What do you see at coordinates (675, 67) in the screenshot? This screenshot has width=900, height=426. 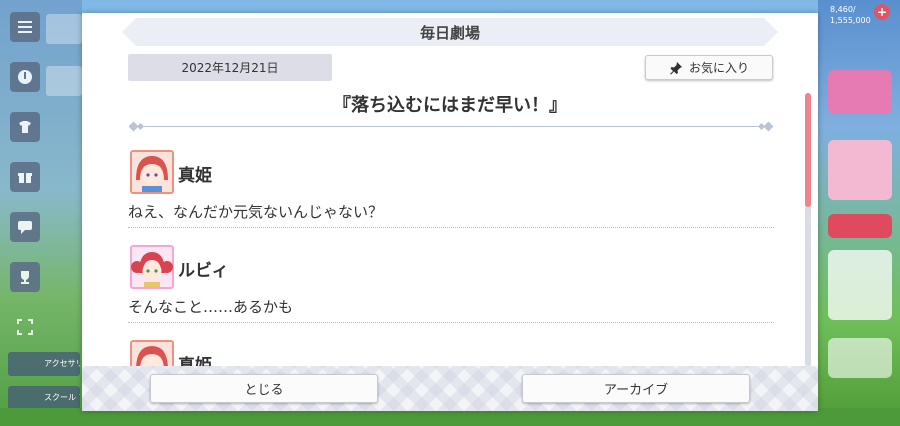 I see `pin-icon` at bounding box center [675, 67].